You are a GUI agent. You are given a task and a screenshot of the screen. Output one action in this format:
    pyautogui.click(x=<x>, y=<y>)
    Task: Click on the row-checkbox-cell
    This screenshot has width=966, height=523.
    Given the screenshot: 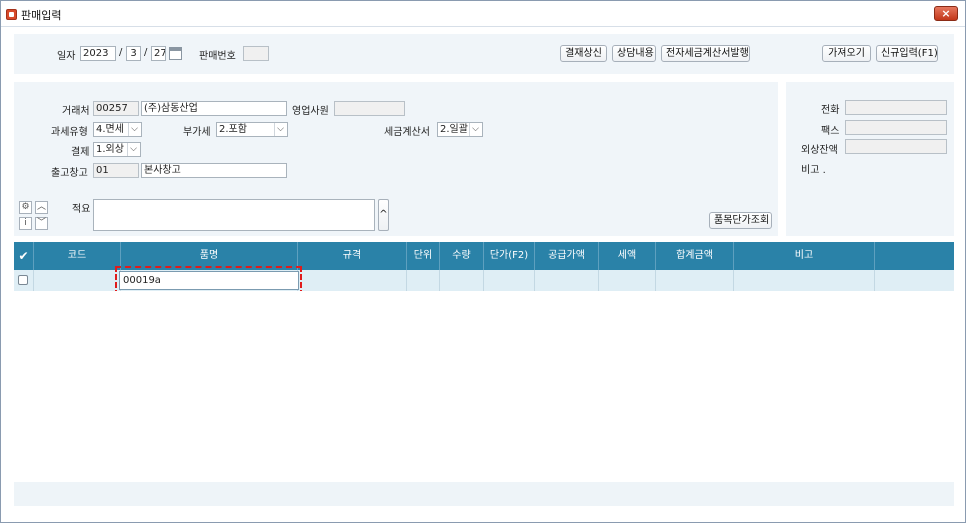 What is the action you would take?
    pyautogui.click(x=24, y=280)
    